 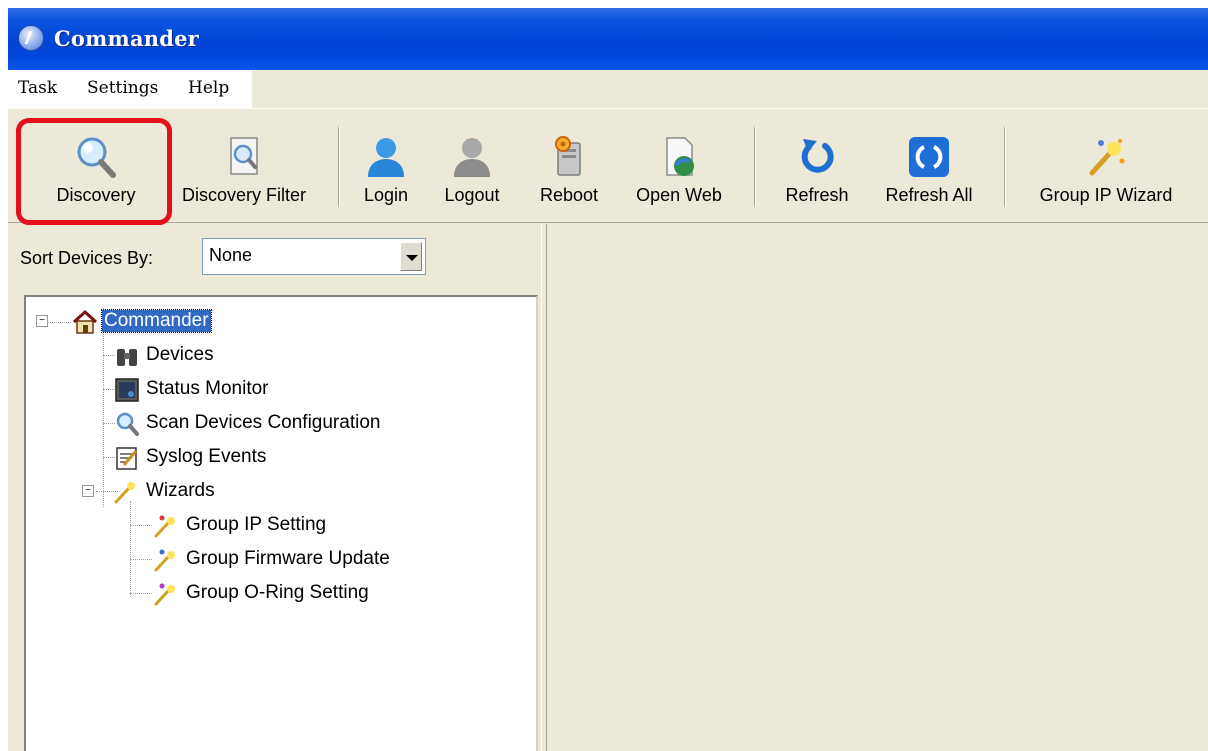 I want to click on tree-item-syslog-events: Syslog Events, so click(x=176, y=459).